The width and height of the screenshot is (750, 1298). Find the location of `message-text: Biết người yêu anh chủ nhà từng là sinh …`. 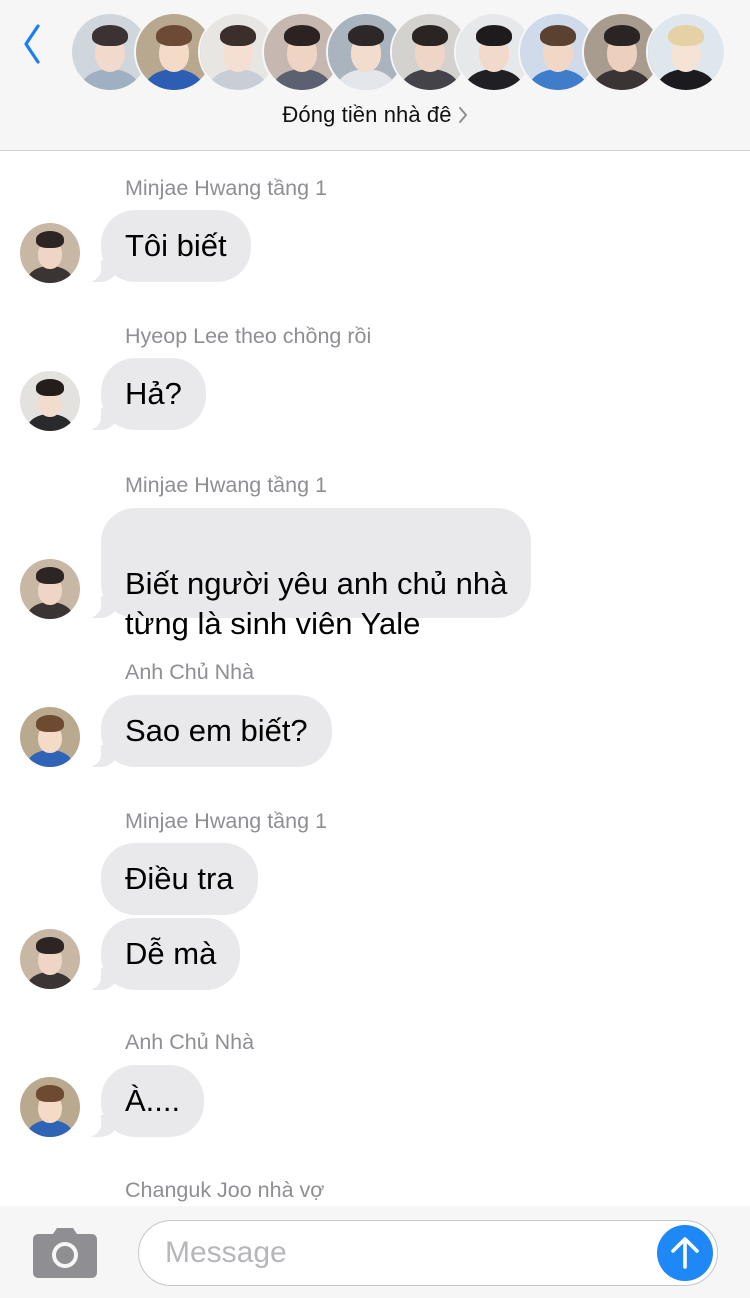

message-text: Biết người yêu anh chủ nhà từng là sinh … is located at coordinates (316, 603).